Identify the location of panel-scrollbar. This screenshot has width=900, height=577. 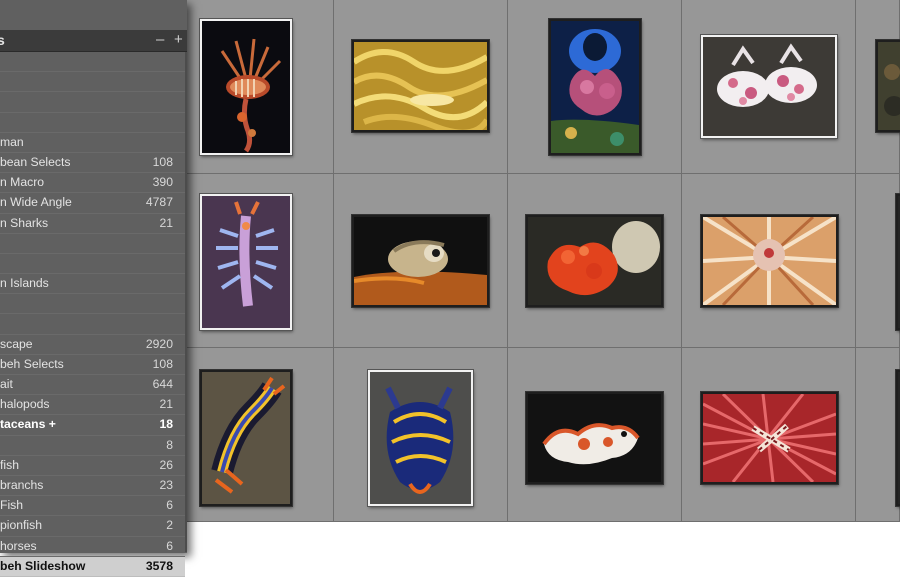
(186, 302).